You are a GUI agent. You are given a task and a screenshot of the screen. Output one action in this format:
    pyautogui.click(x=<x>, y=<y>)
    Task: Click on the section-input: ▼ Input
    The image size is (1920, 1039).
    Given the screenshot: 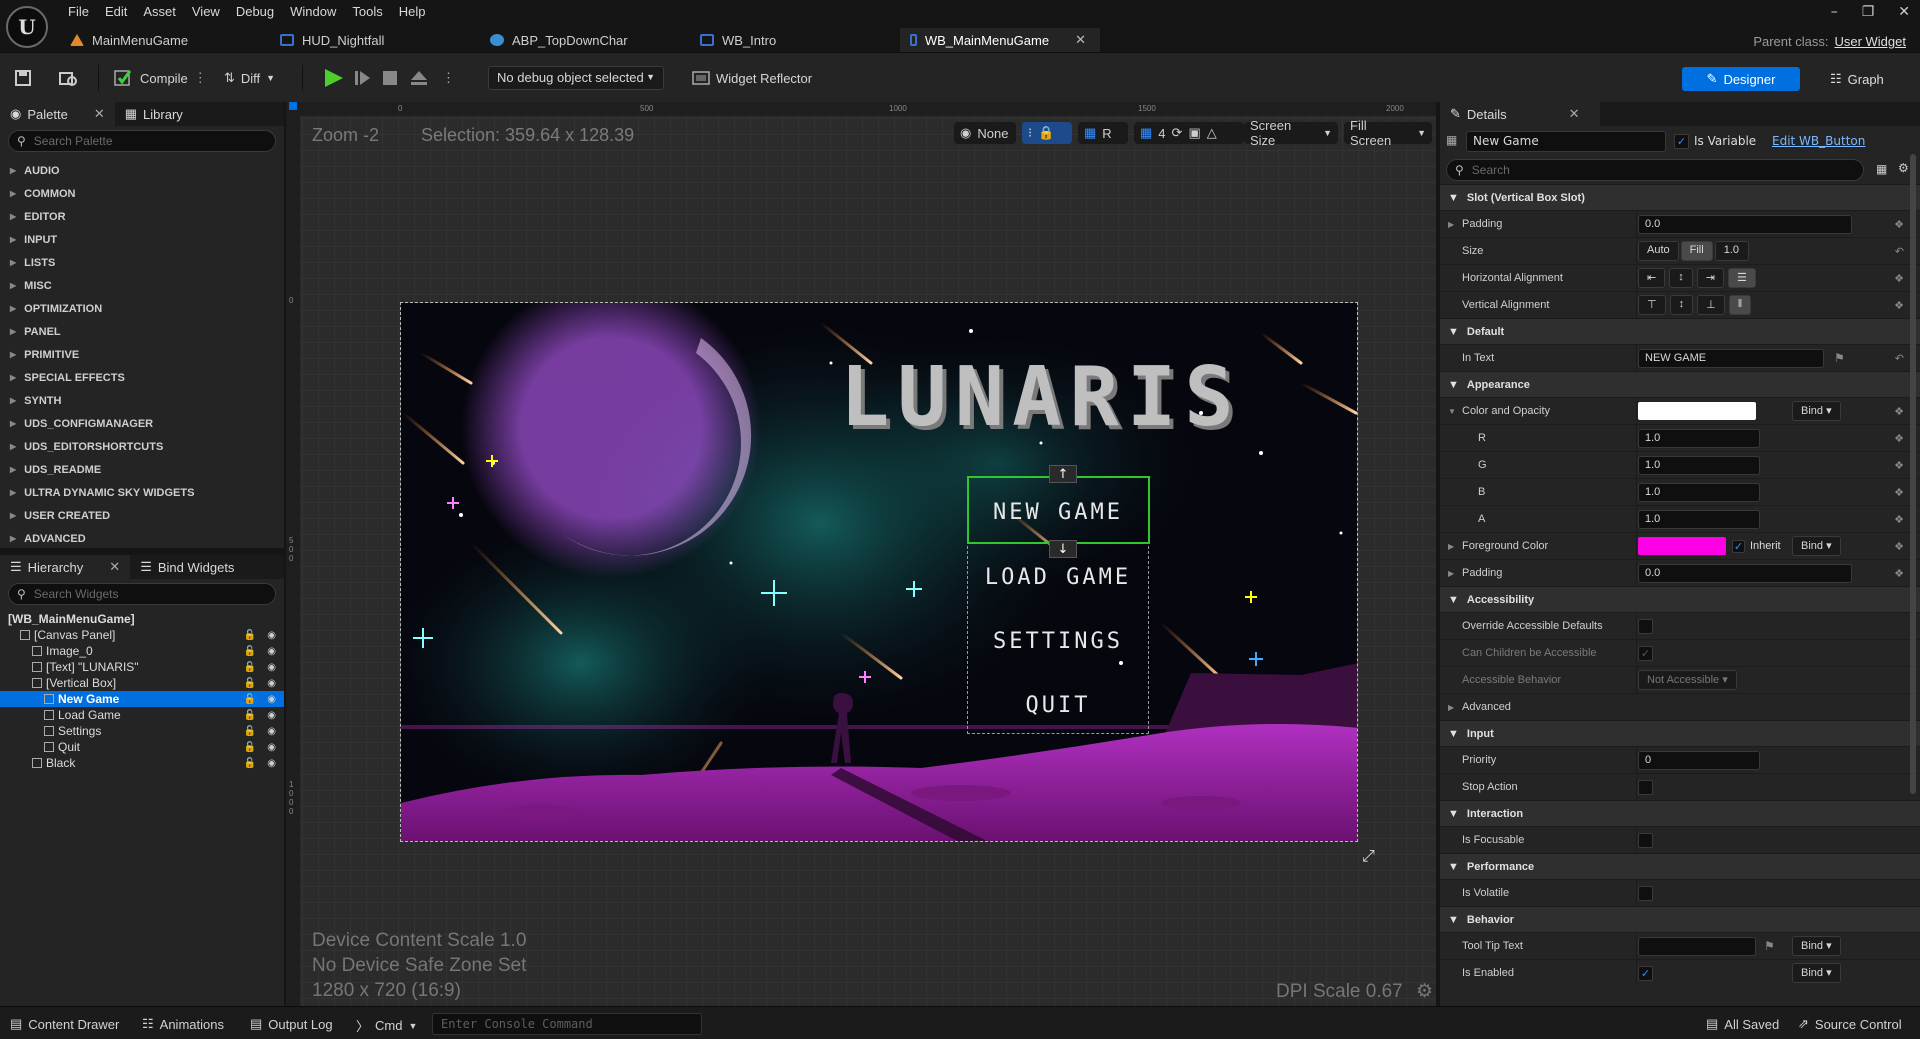 What is the action you would take?
    pyautogui.click(x=1680, y=733)
    